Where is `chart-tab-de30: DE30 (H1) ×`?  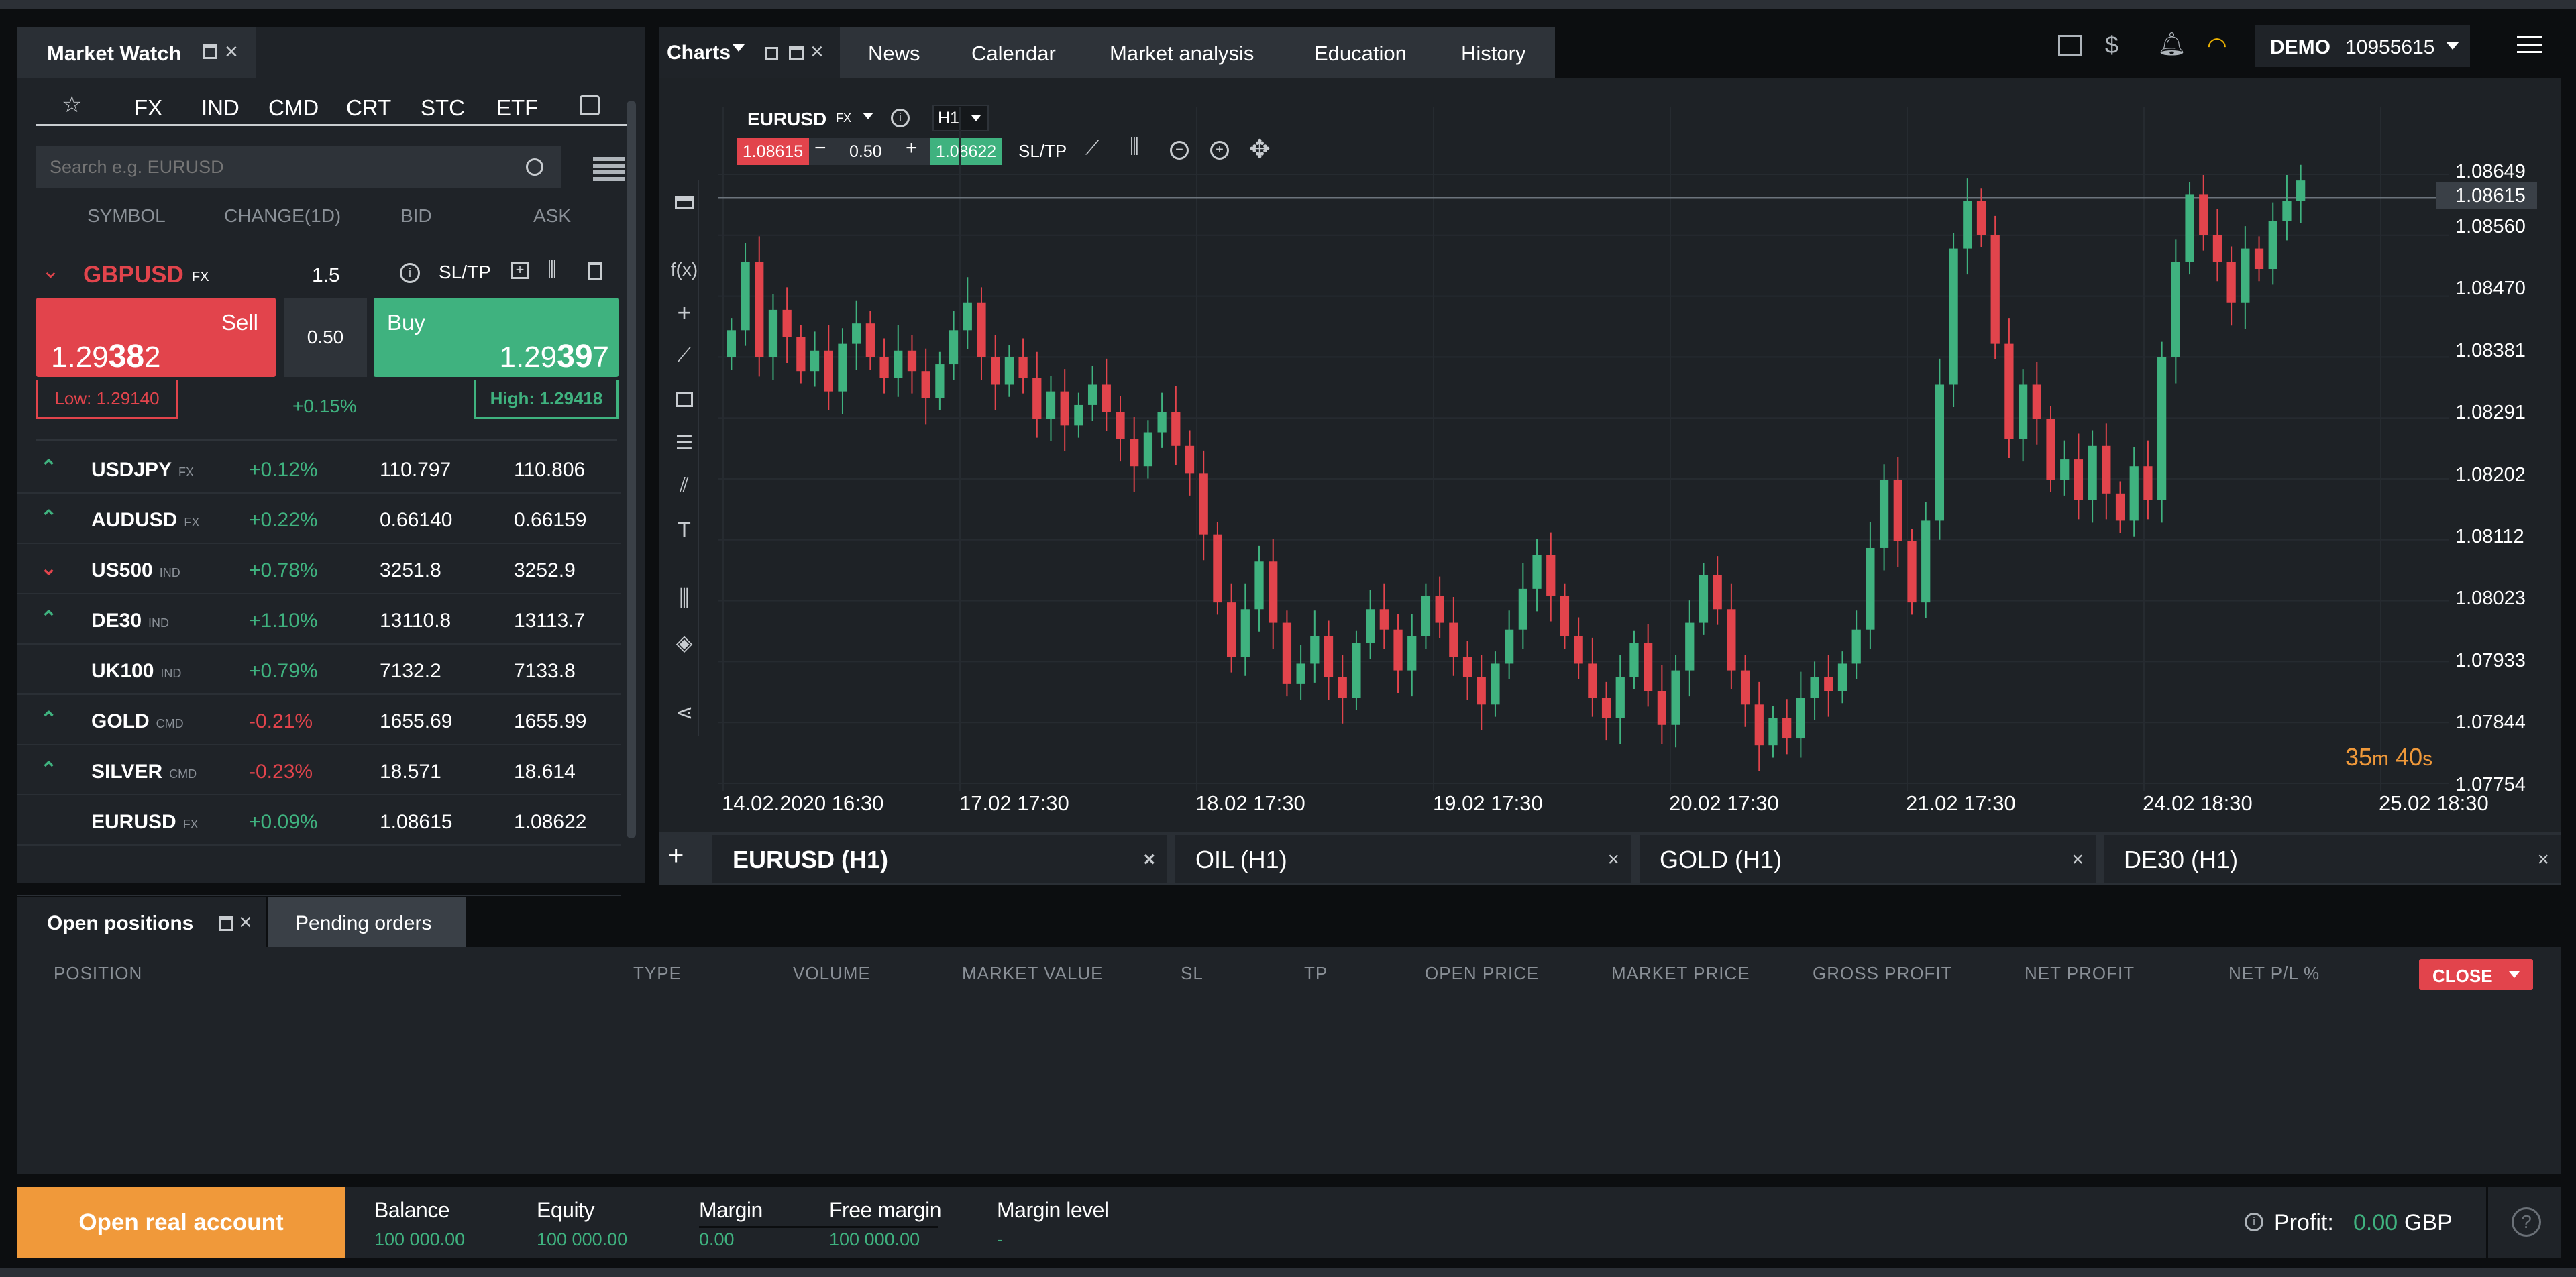 chart-tab-de30: DE30 (H1) × is located at coordinates (2332, 859).